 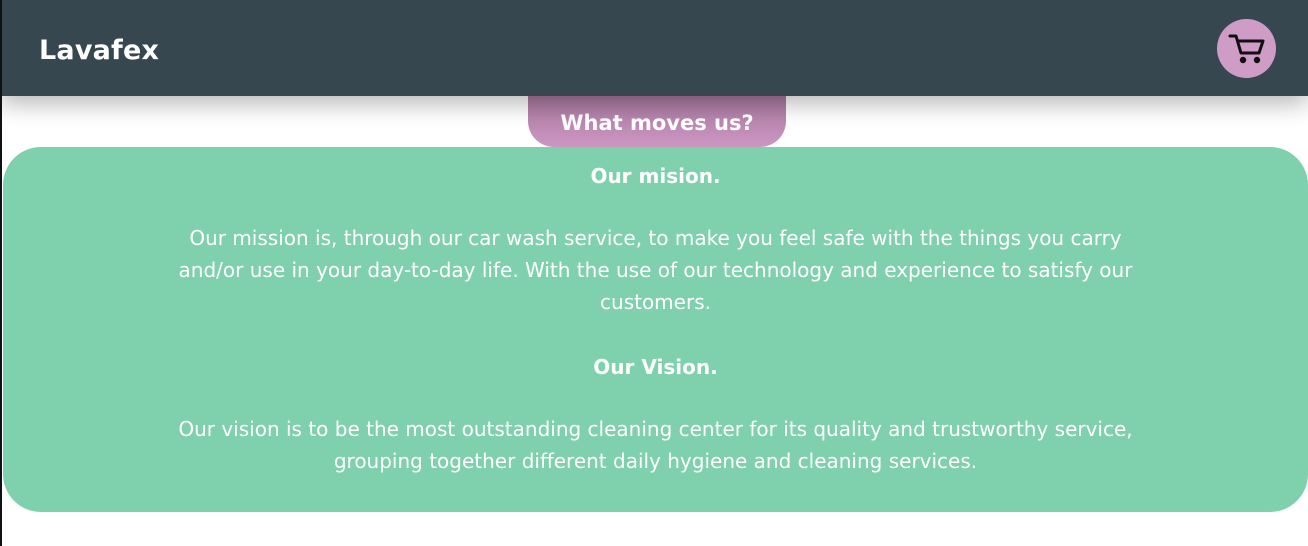 What do you see at coordinates (99, 51) in the screenshot?
I see `brand-logo-text: Lavafex` at bounding box center [99, 51].